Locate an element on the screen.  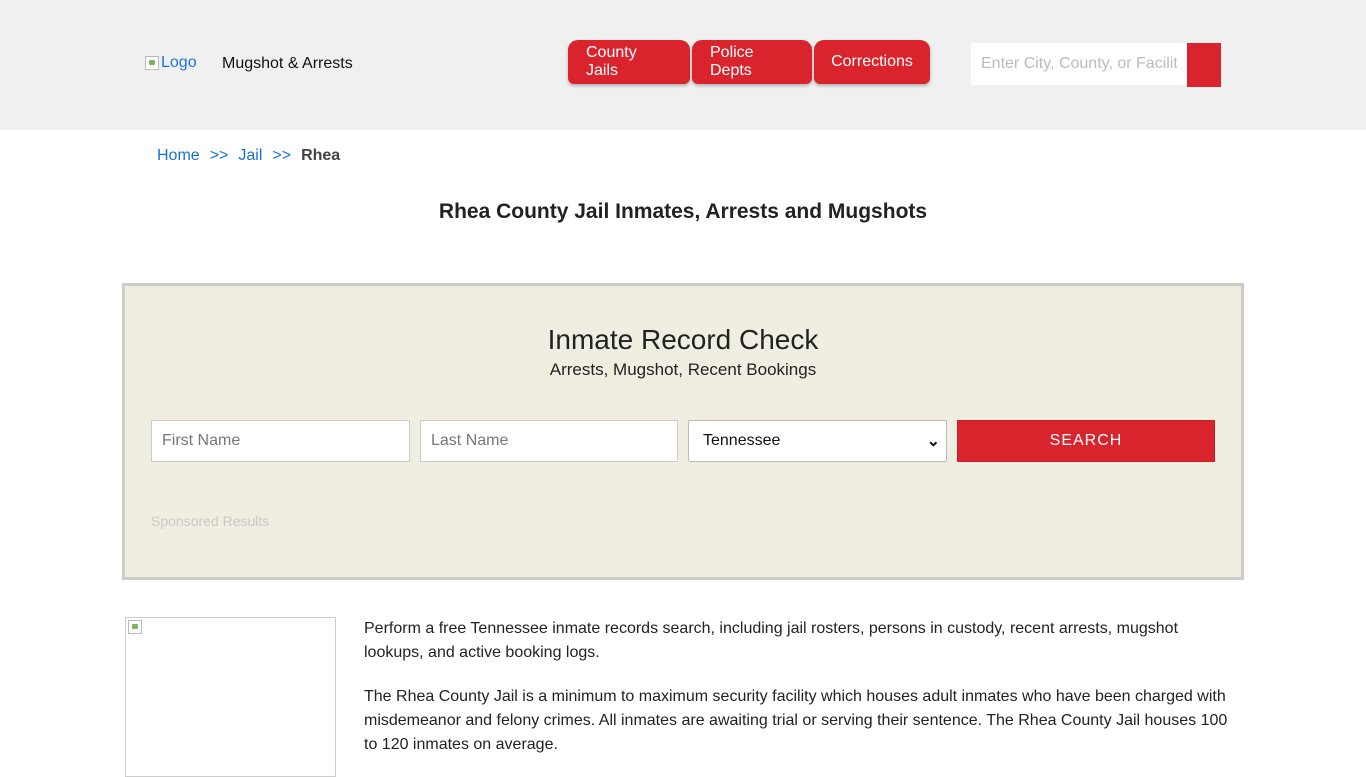
logo-alt-text: Logo is located at coordinates (179, 62).